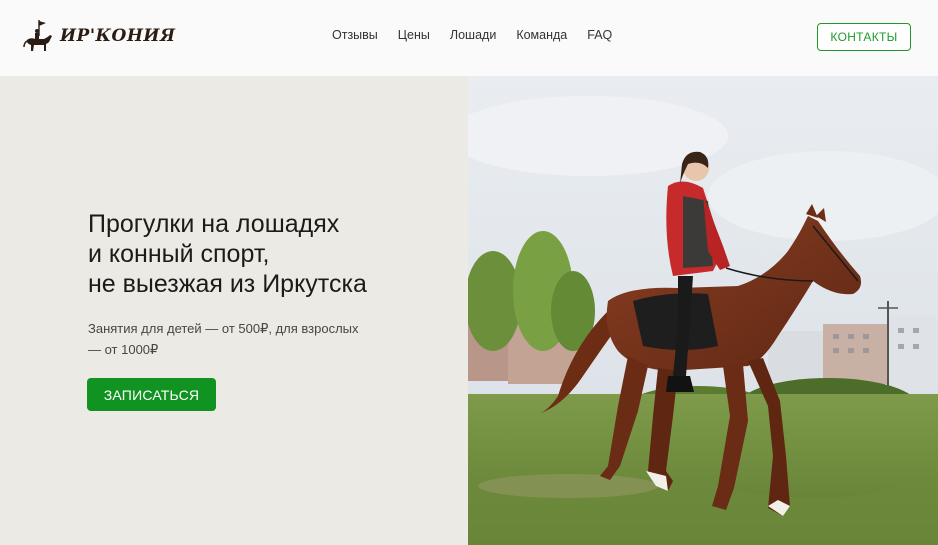 The width and height of the screenshot is (938, 545). Describe the element at coordinates (179, 254) in the screenshot. I see `hero-title-line: и конный спорт,` at that location.